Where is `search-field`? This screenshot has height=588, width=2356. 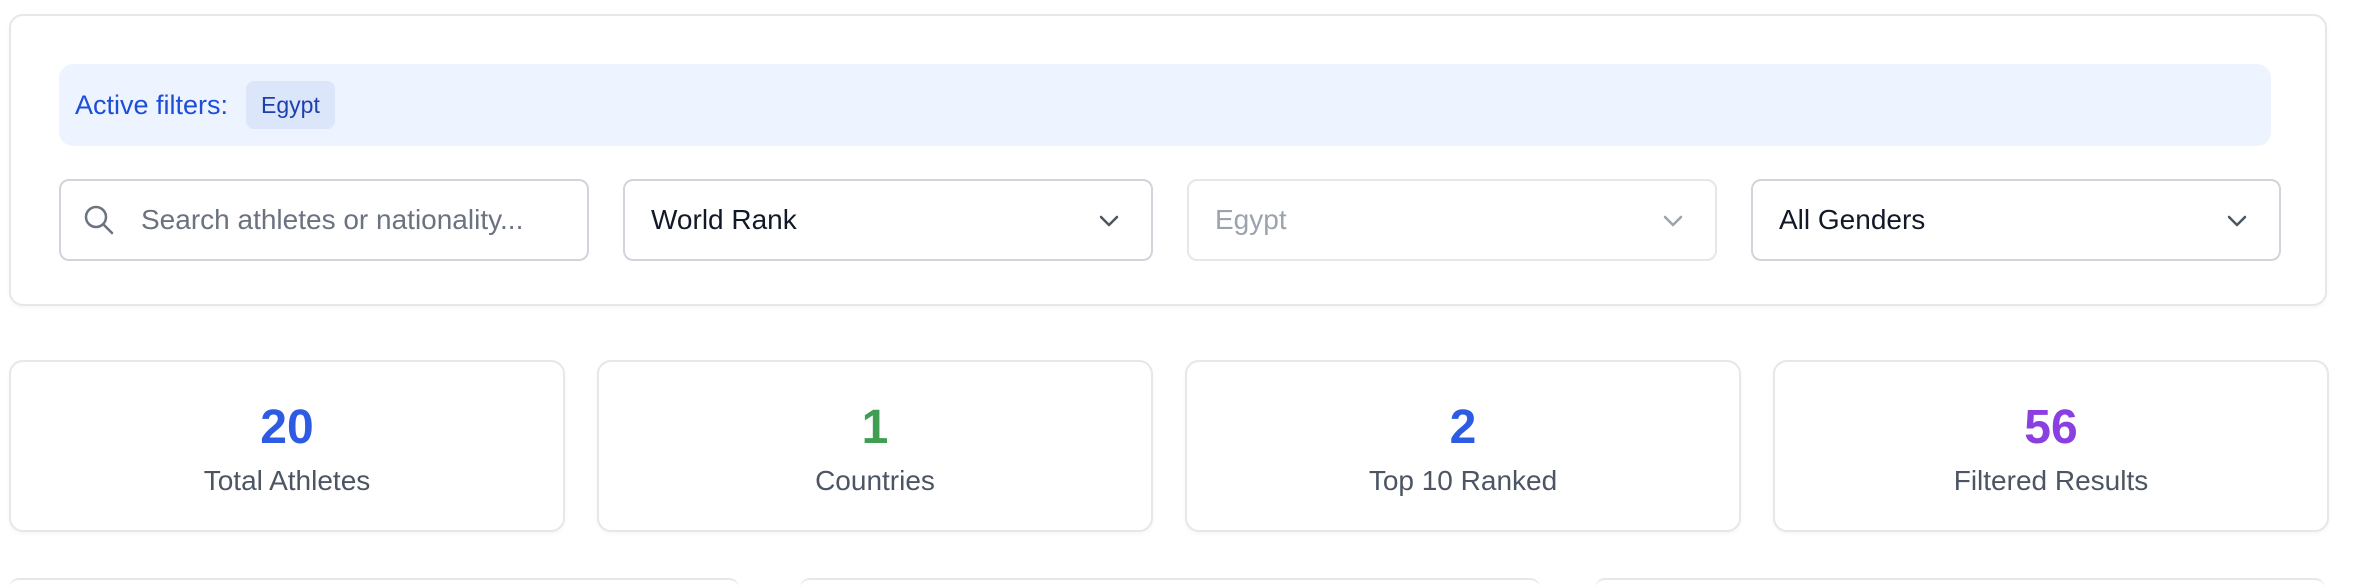
search-field is located at coordinates (324, 220).